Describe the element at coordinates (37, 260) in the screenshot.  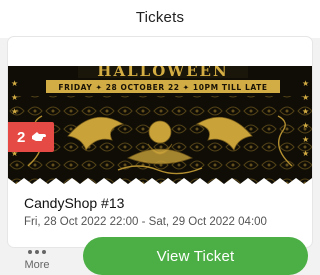
I see `more-button: More` at that location.